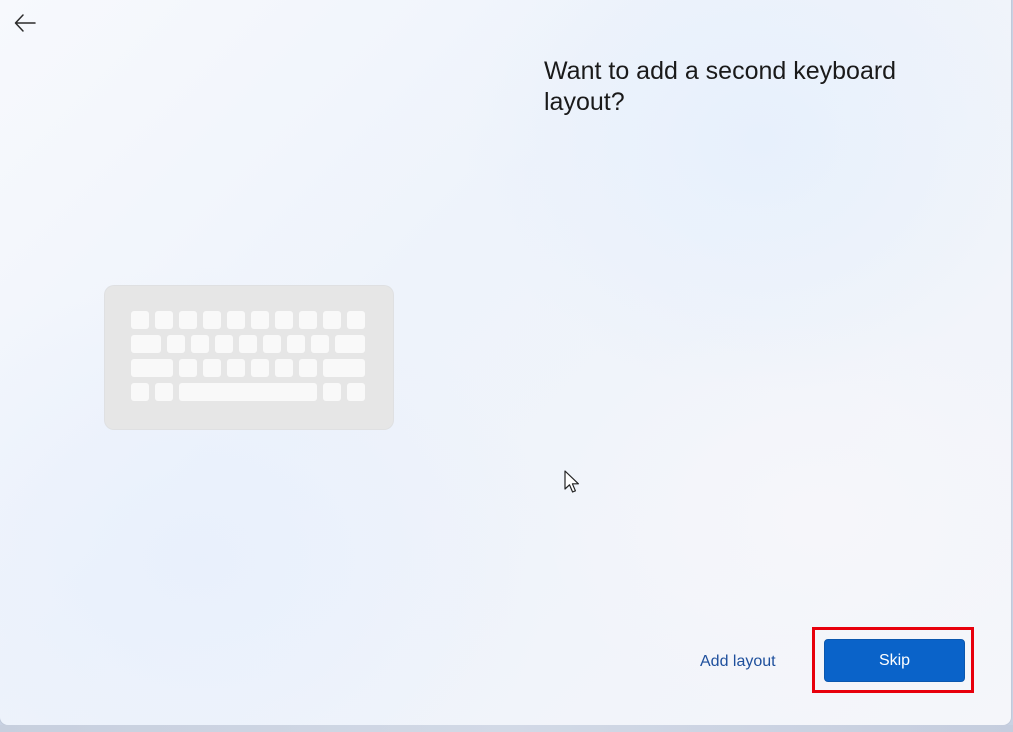 The height and width of the screenshot is (732, 1013). What do you see at coordinates (720, 86) in the screenshot?
I see `page-title: Want to add a second keyboard layout?` at bounding box center [720, 86].